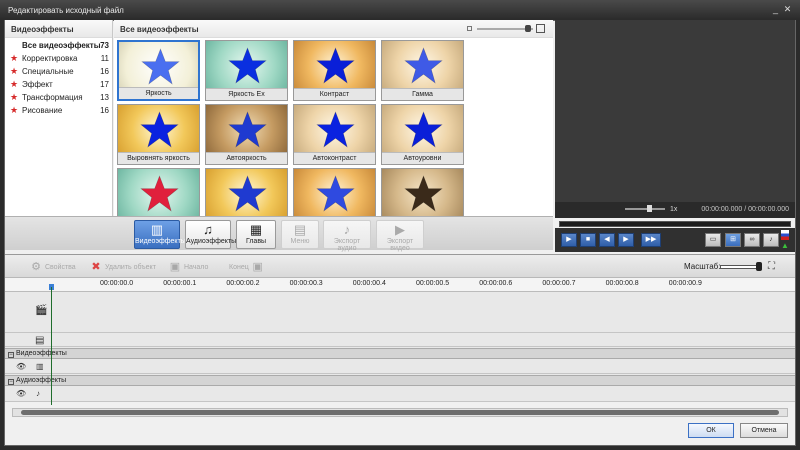 This screenshot has width=800, height=450. I want to click on video-preview, so click(675, 111).